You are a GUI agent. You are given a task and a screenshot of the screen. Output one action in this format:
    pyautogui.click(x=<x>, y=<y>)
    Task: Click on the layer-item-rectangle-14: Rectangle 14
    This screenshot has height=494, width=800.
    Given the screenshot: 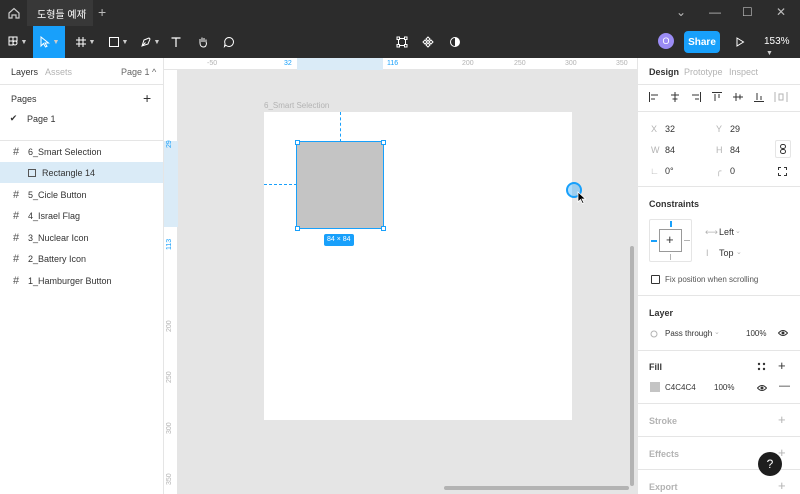 What is the action you would take?
    pyautogui.click(x=81, y=172)
    